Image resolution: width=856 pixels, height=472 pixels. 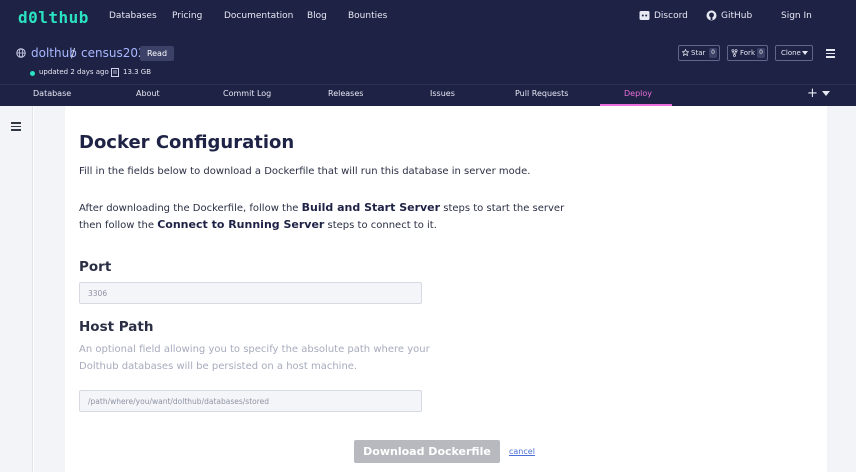 What do you see at coordinates (685, 52) in the screenshot?
I see `star-icon` at bounding box center [685, 52].